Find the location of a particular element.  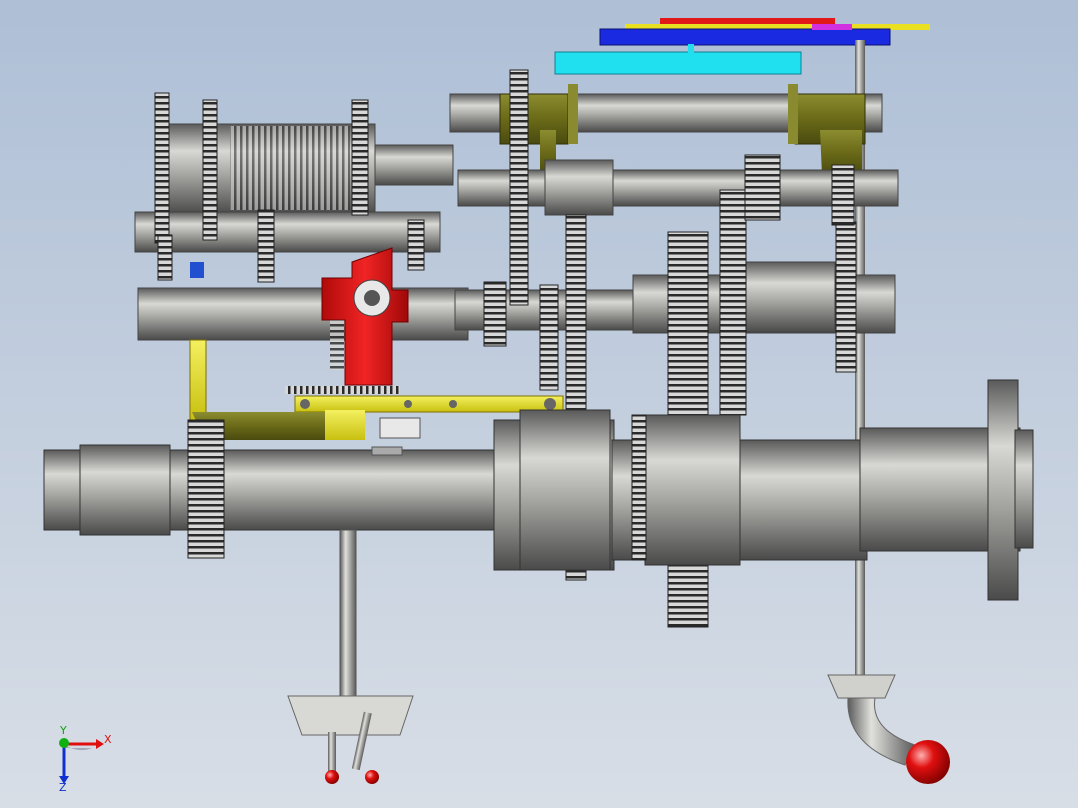

left-spline-cluster is located at coordinates (294, 187).